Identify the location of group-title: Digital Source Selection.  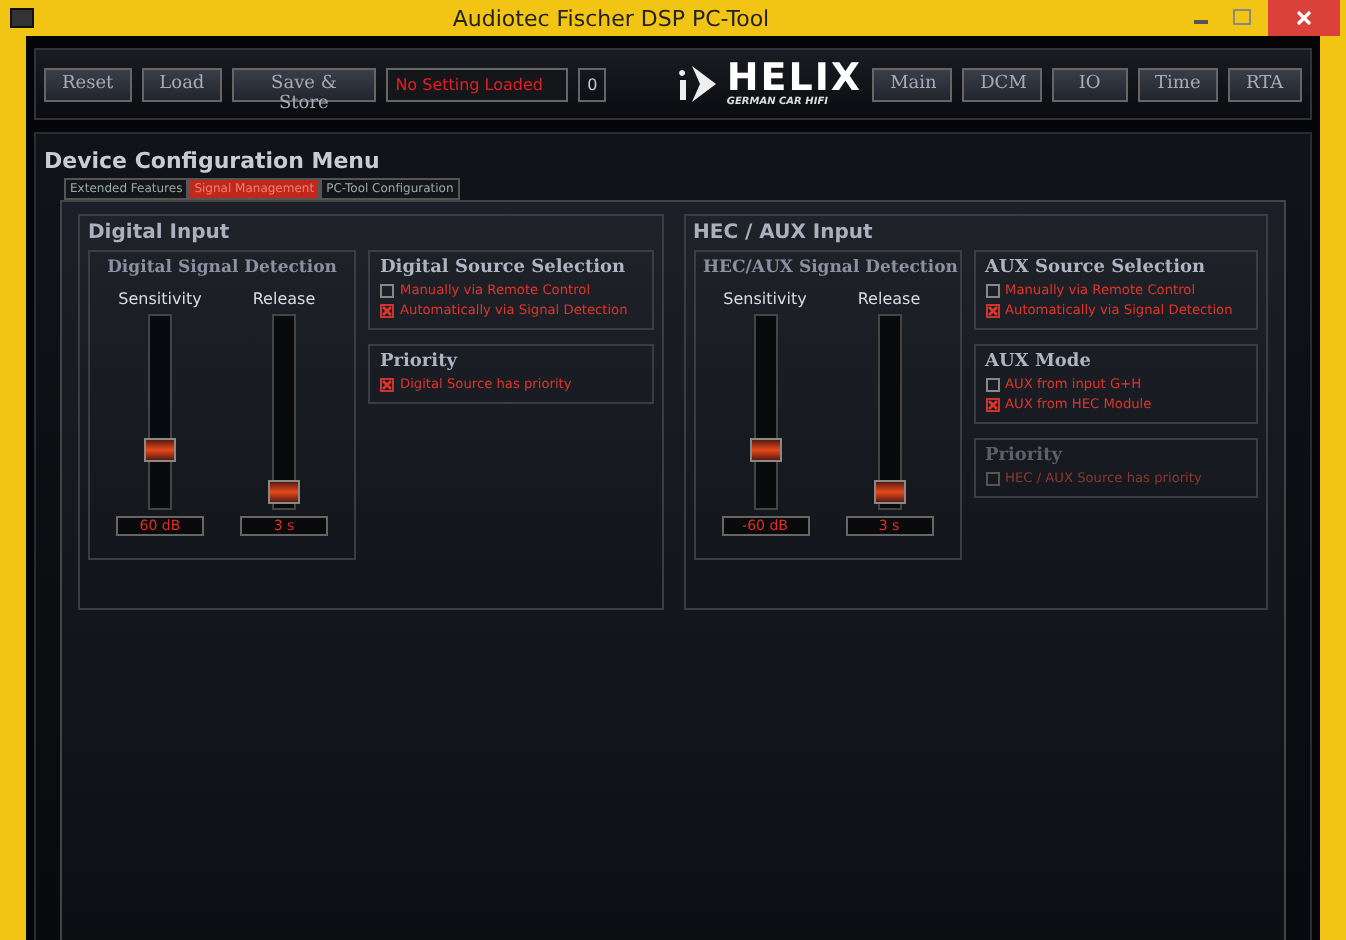
(504, 268).